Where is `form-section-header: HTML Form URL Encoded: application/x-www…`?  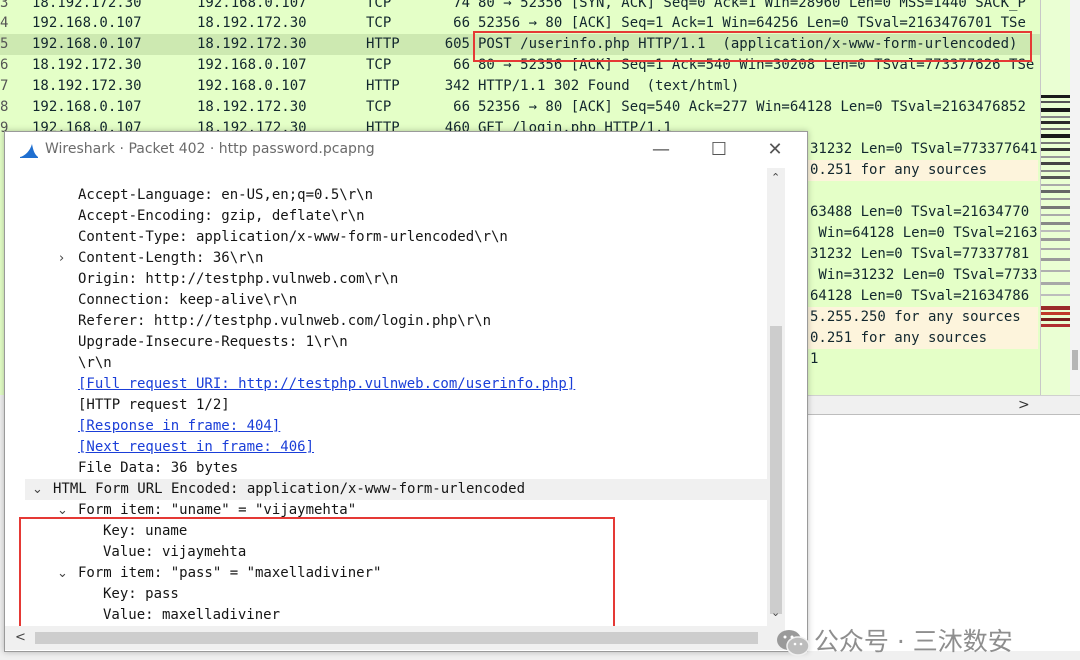
form-section-header: HTML Form URL Encoded: application/x-www… is located at coordinates (289, 489).